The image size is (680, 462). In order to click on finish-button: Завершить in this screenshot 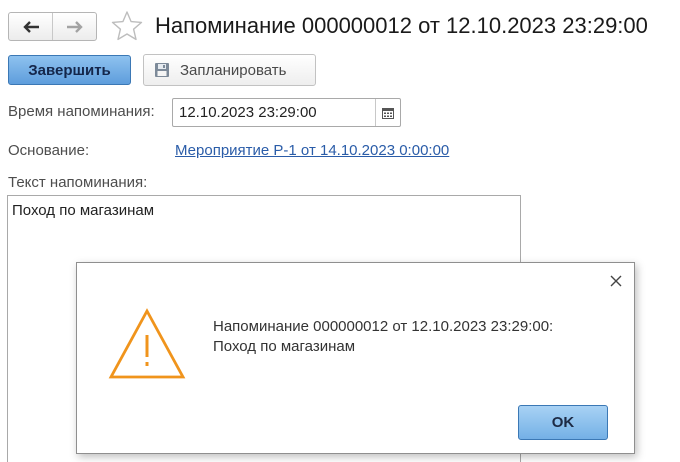, I will do `click(69, 70)`.